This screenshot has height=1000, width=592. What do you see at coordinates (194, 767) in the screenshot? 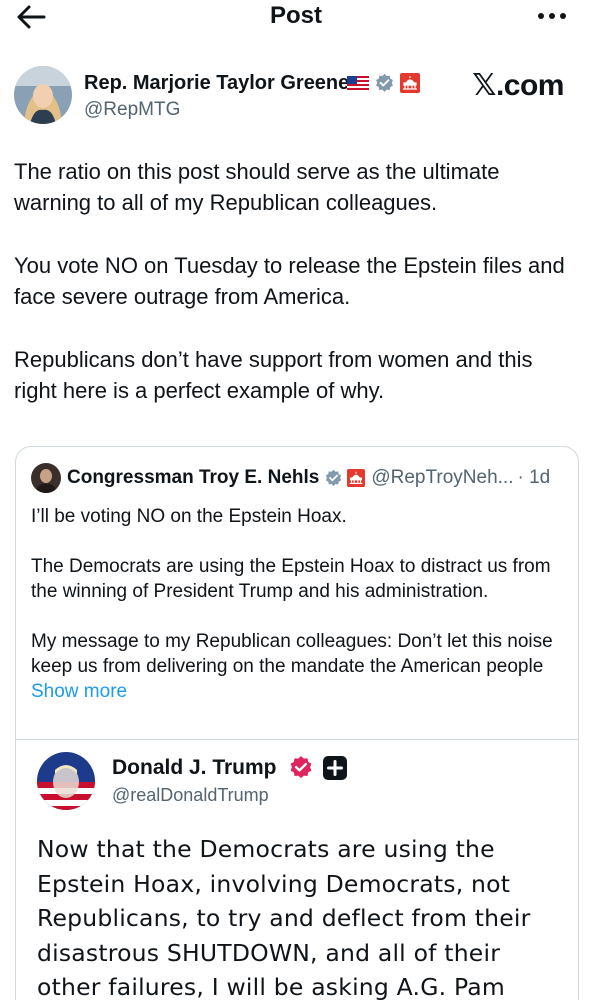
I see `nested-author-name: Donald J. Trump` at bounding box center [194, 767].